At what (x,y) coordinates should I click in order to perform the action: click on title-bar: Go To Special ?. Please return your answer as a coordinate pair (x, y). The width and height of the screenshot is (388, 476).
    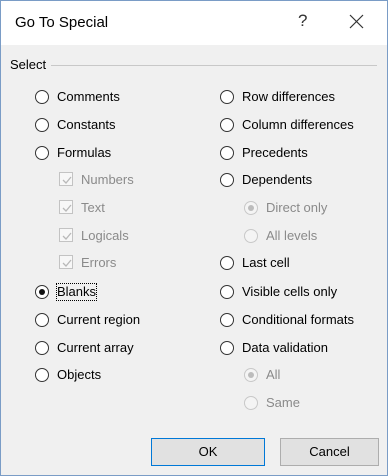
    Looking at the image, I should click on (194, 23).